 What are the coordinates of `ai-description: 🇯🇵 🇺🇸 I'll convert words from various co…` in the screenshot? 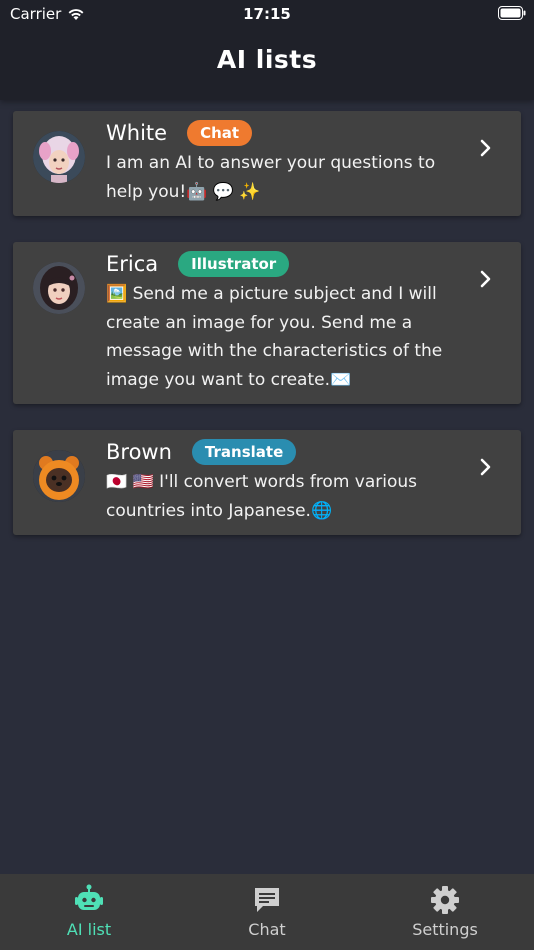 It's located at (262, 496).